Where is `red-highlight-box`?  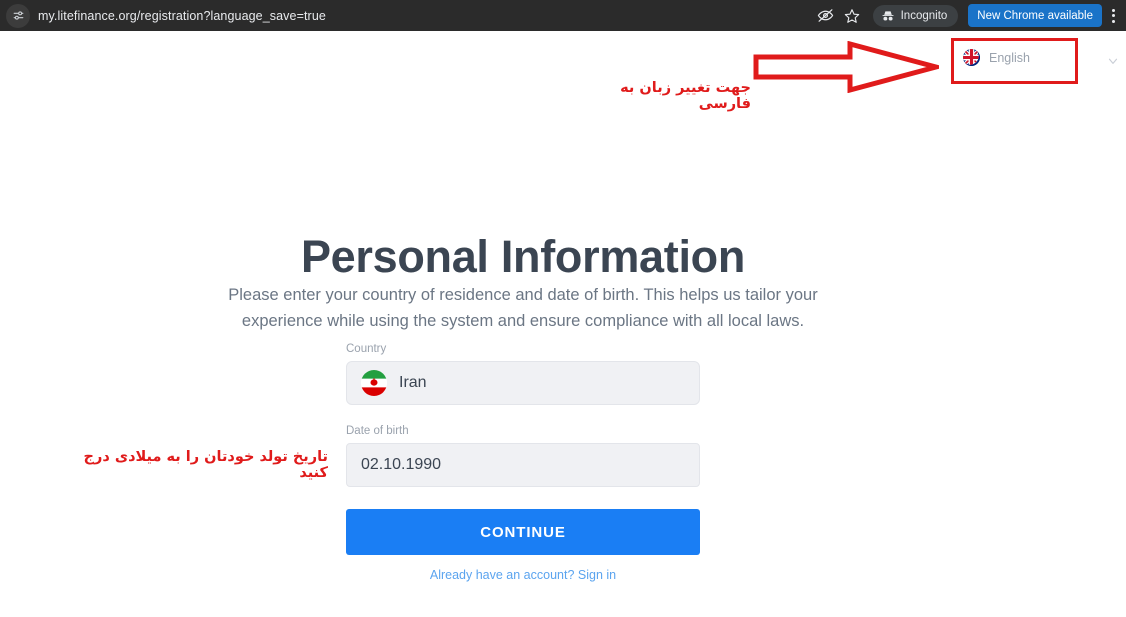
red-highlight-box is located at coordinates (1014, 61).